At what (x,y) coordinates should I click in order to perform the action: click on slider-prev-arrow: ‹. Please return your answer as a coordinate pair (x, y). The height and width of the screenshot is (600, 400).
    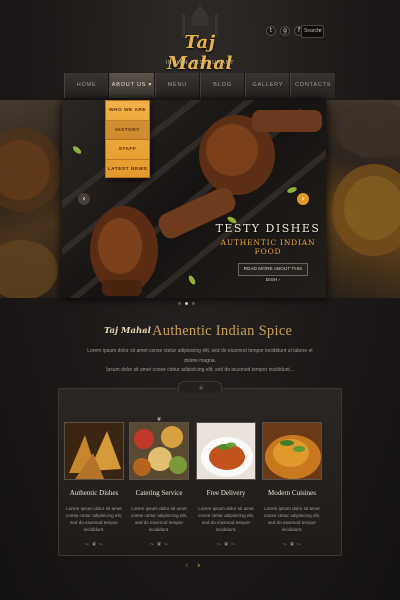
    Looking at the image, I should click on (84, 199).